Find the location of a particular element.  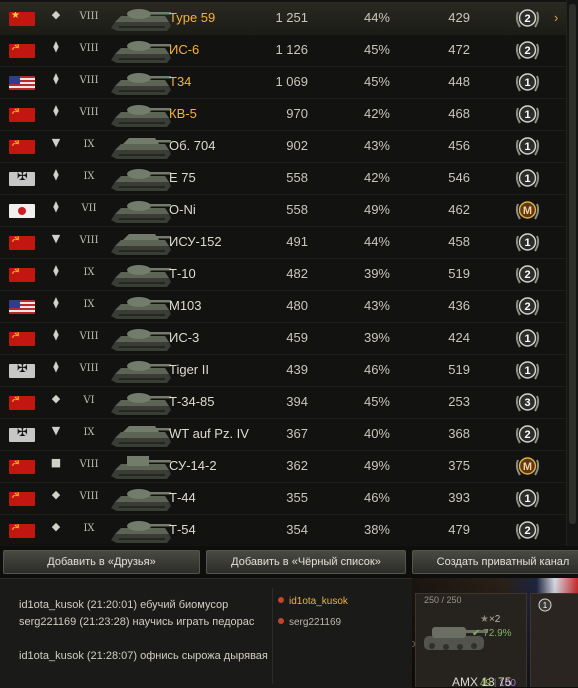

member-name: id1ota_kusok is located at coordinates (318, 601).